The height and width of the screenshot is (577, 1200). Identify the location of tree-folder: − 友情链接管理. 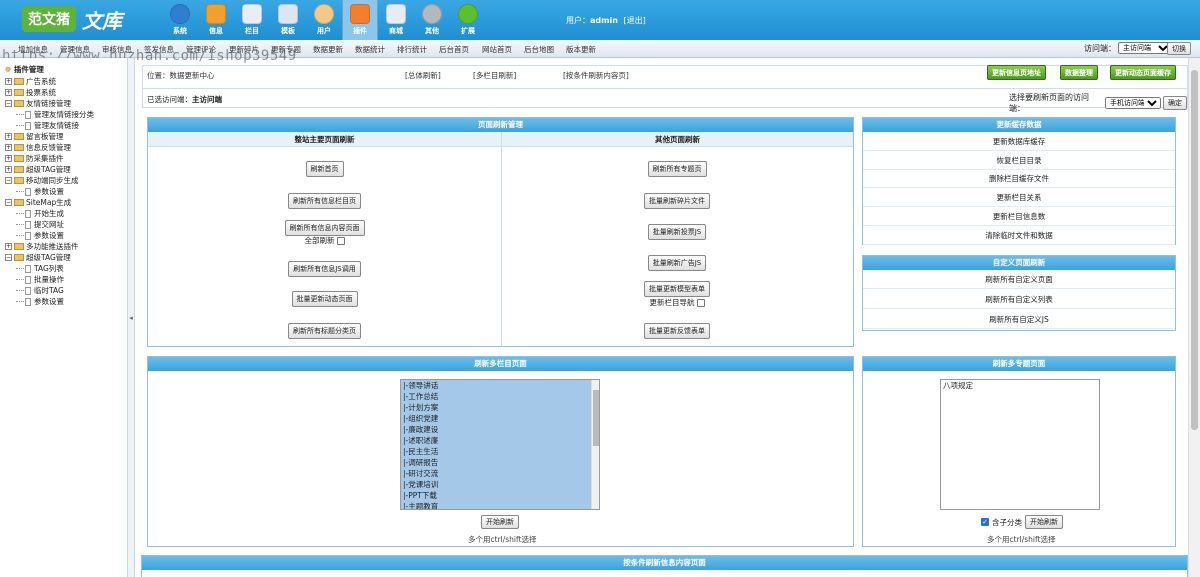
(38, 103).